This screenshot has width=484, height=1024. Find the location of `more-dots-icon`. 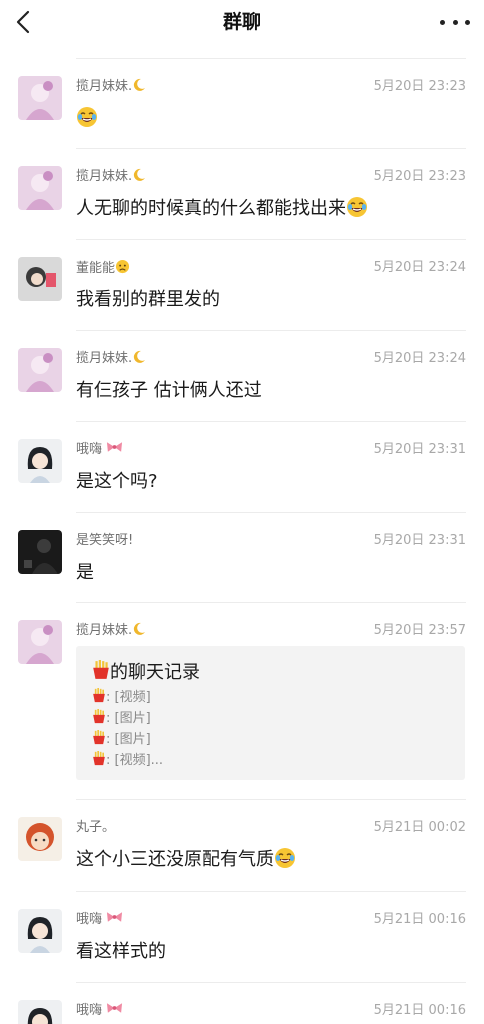

more-dots-icon is located at coordinates (455, 22).